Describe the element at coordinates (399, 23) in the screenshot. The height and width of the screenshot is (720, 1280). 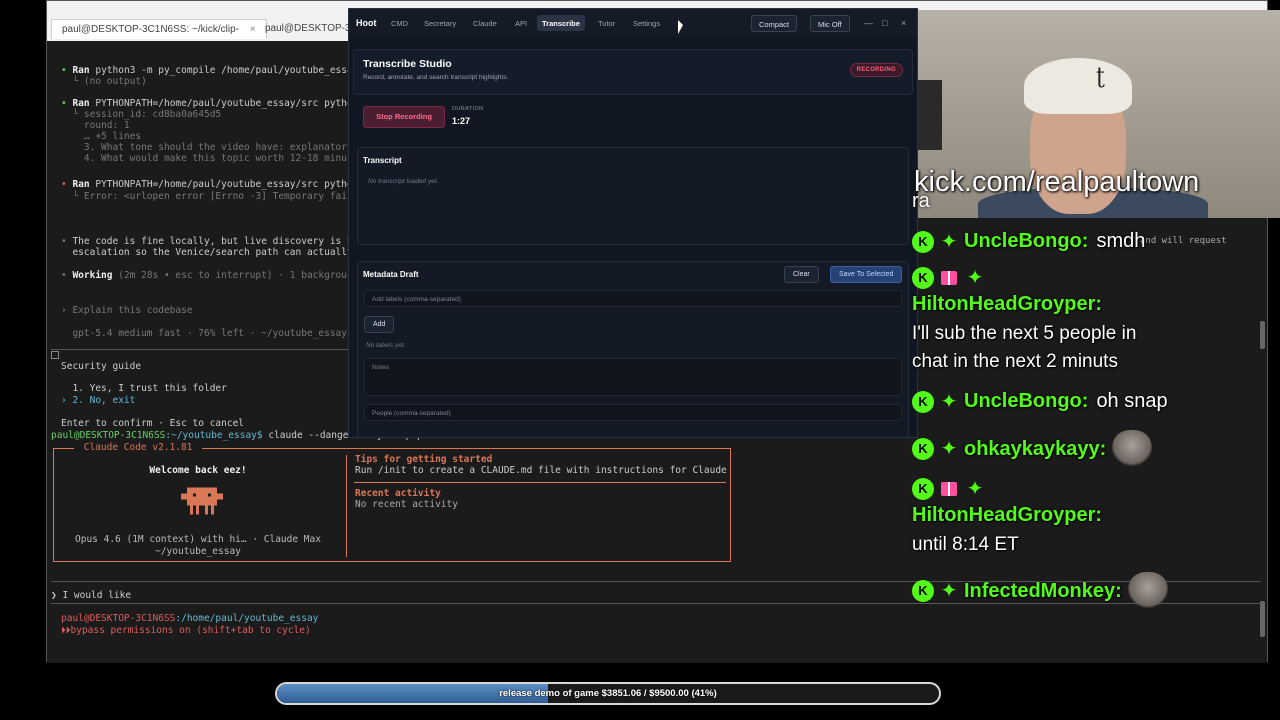
I see `tab-cmd: CMD` at that location.